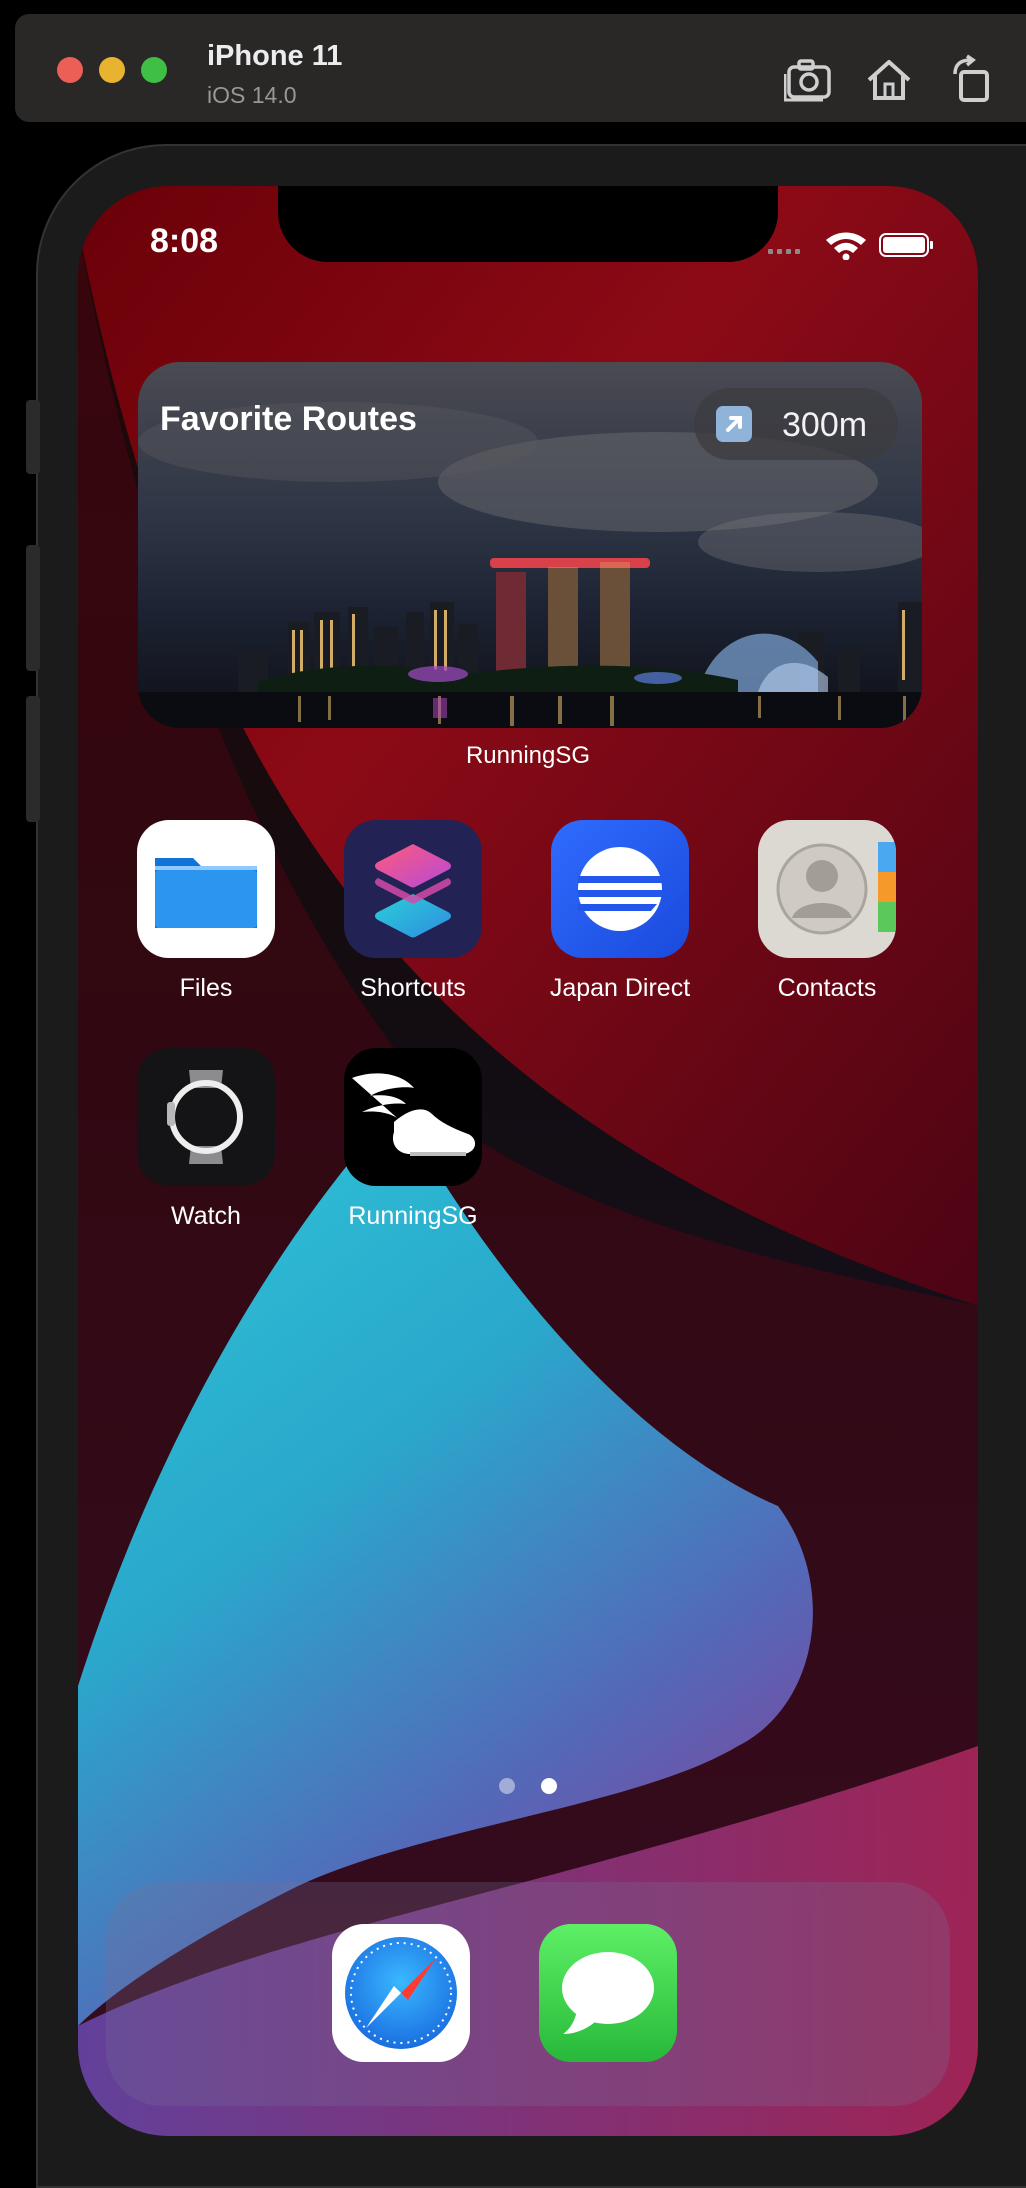 This screenshot has height=2188, width=1026. I want to click on simulator-title-bar: iPhone 11 iOS 14.0, so click(520, 68).